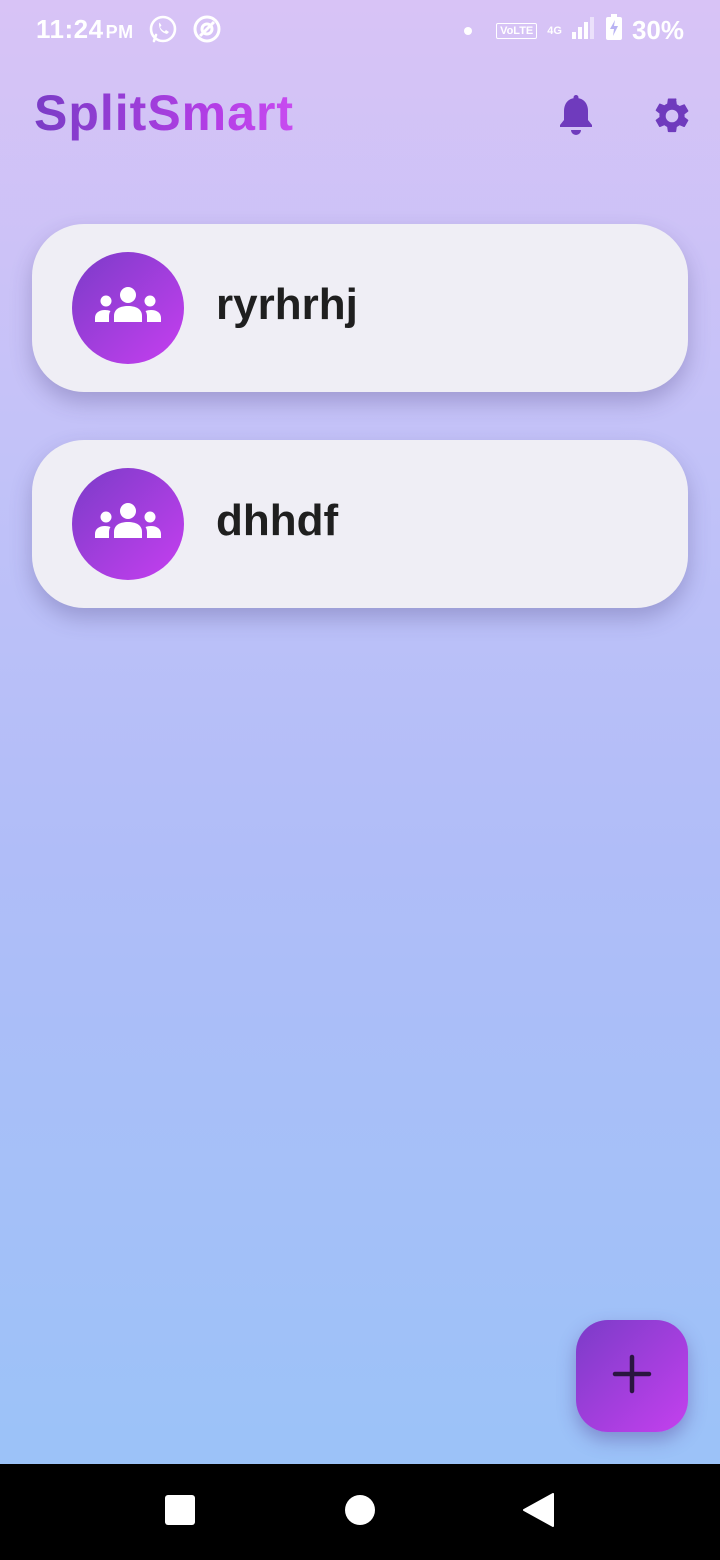 This screenshot has width=720, height=1560. I want to click on app-notification-icon, so click(207, 32).